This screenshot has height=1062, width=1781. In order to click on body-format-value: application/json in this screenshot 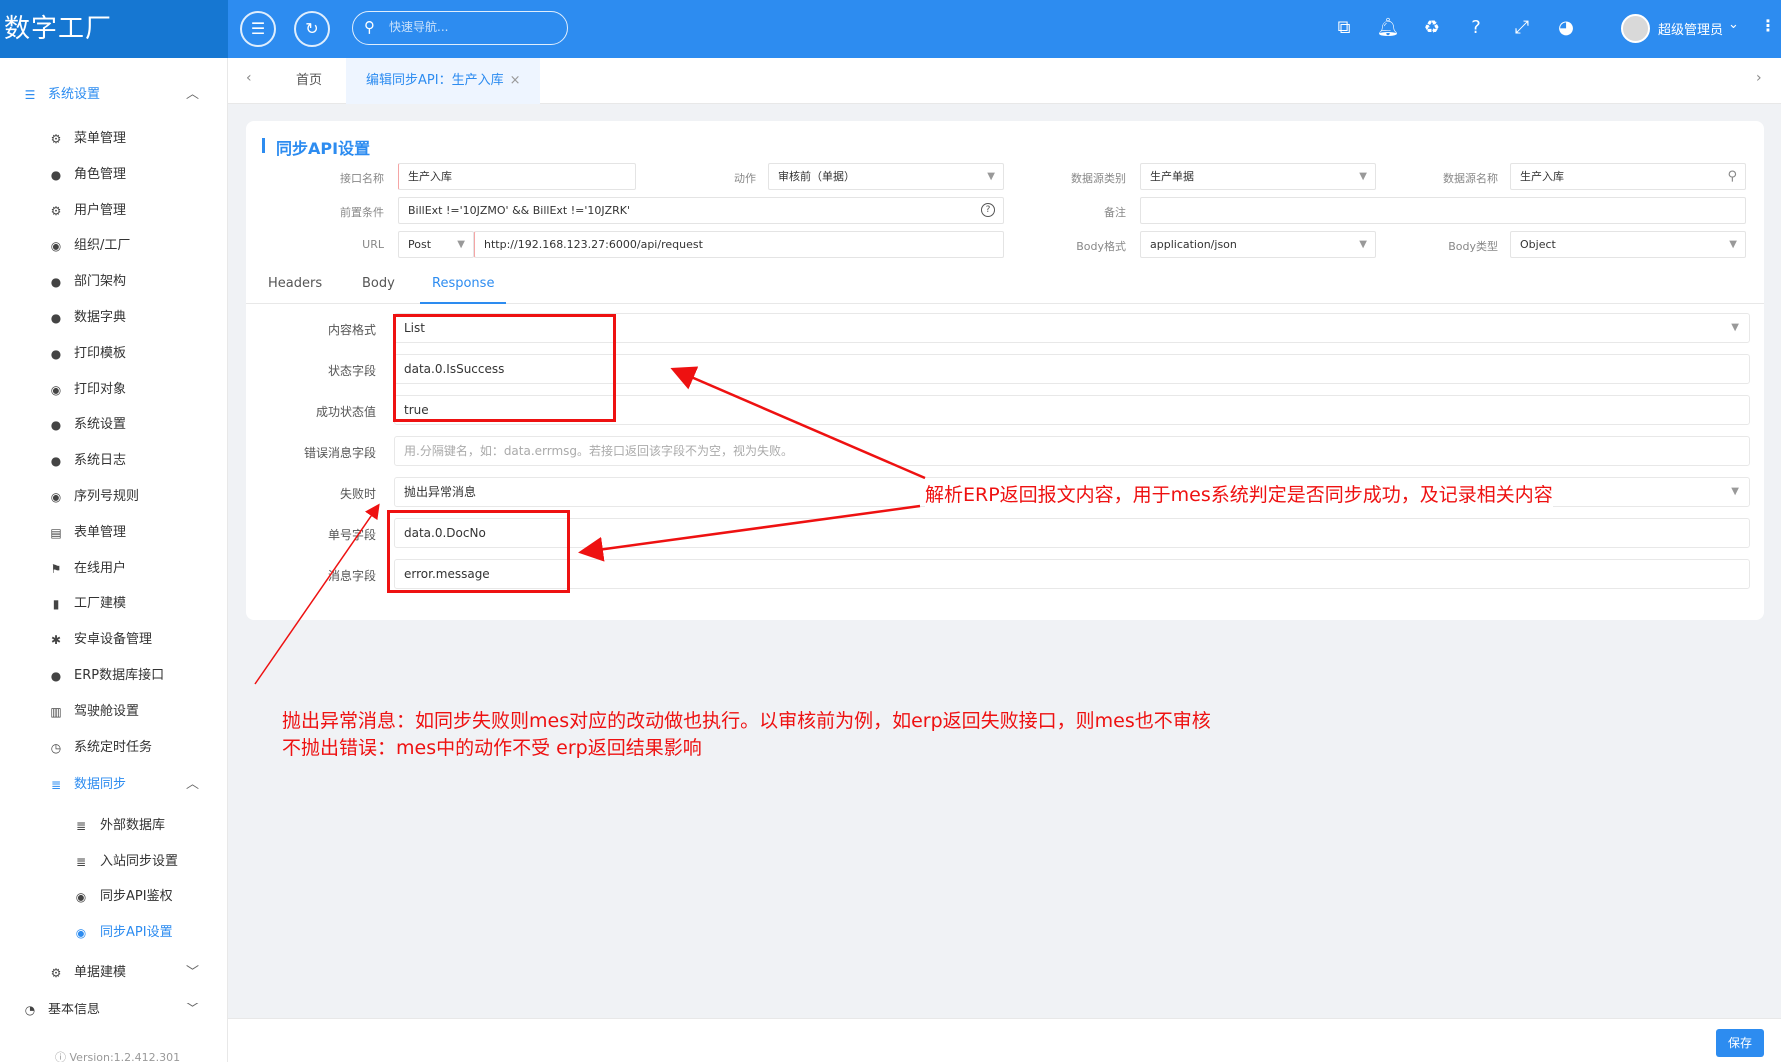, I will do `click(1193, 244)`.